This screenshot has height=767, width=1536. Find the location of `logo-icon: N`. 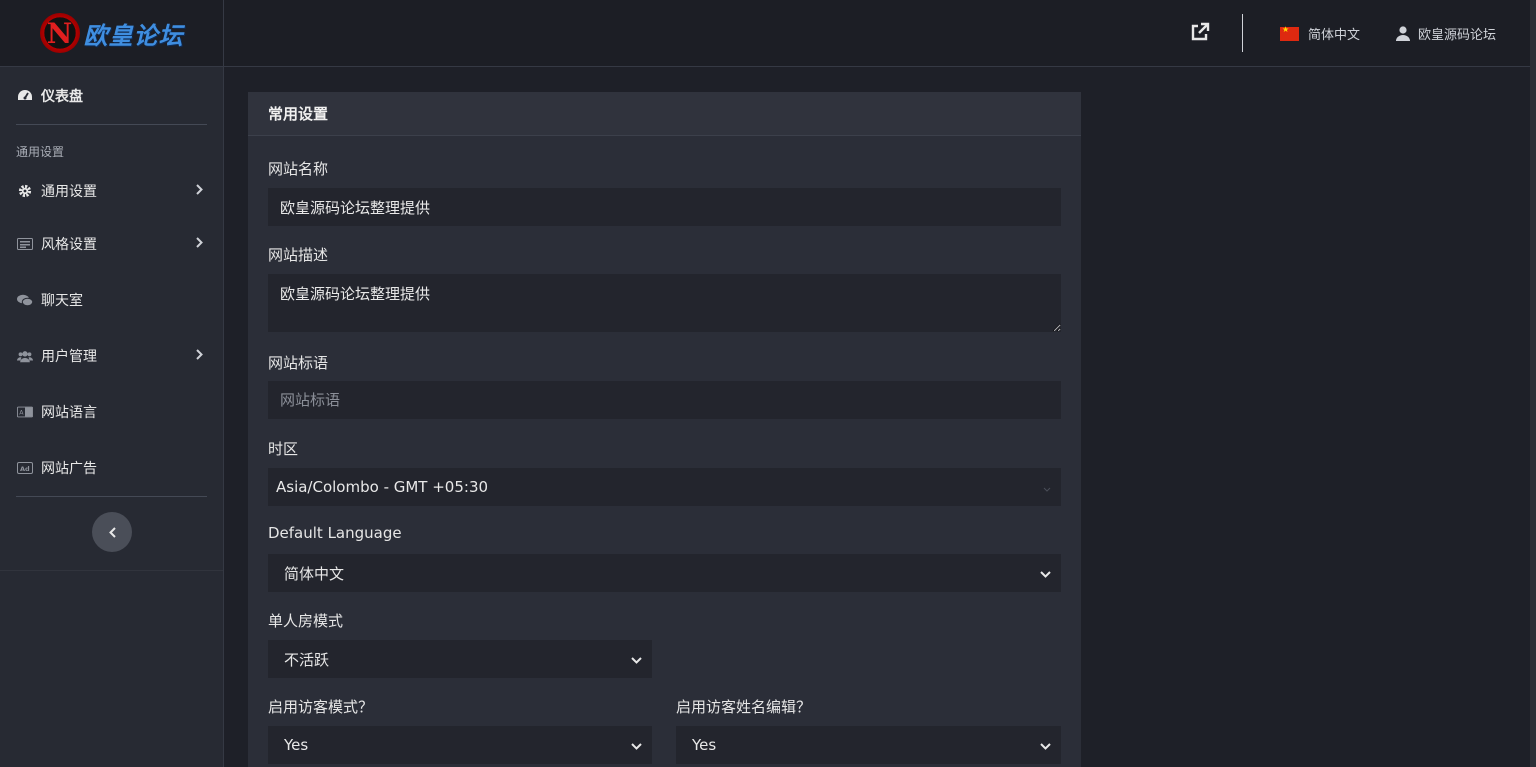

logo-icon: N is located at coordinates (59, 33).